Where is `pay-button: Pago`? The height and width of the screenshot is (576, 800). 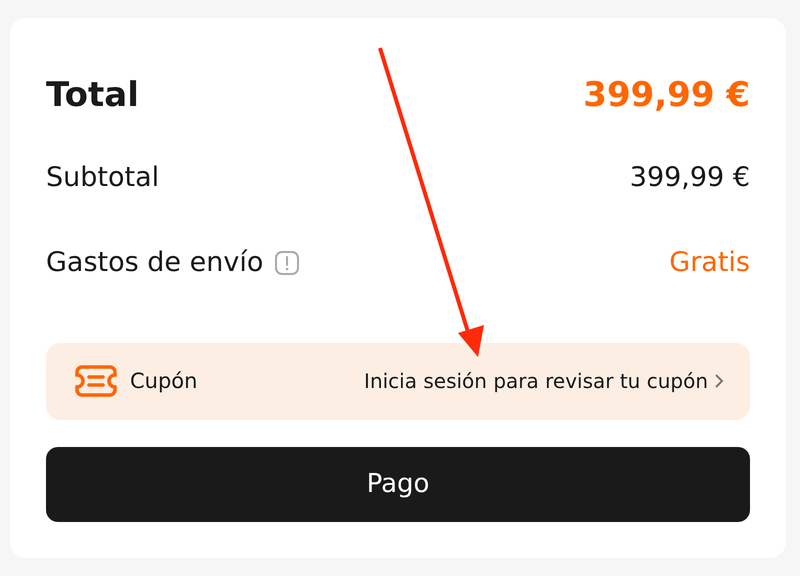 pay-button: Pago is located at coordinates (398, 484).